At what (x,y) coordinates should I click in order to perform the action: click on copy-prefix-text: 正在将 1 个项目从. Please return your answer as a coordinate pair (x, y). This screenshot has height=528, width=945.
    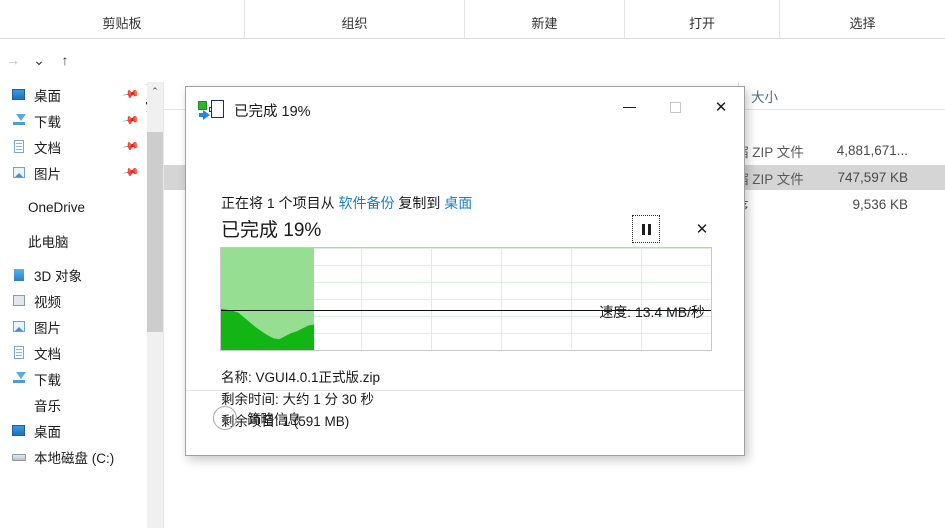
    Looking at the image, I should click on (280, 203).